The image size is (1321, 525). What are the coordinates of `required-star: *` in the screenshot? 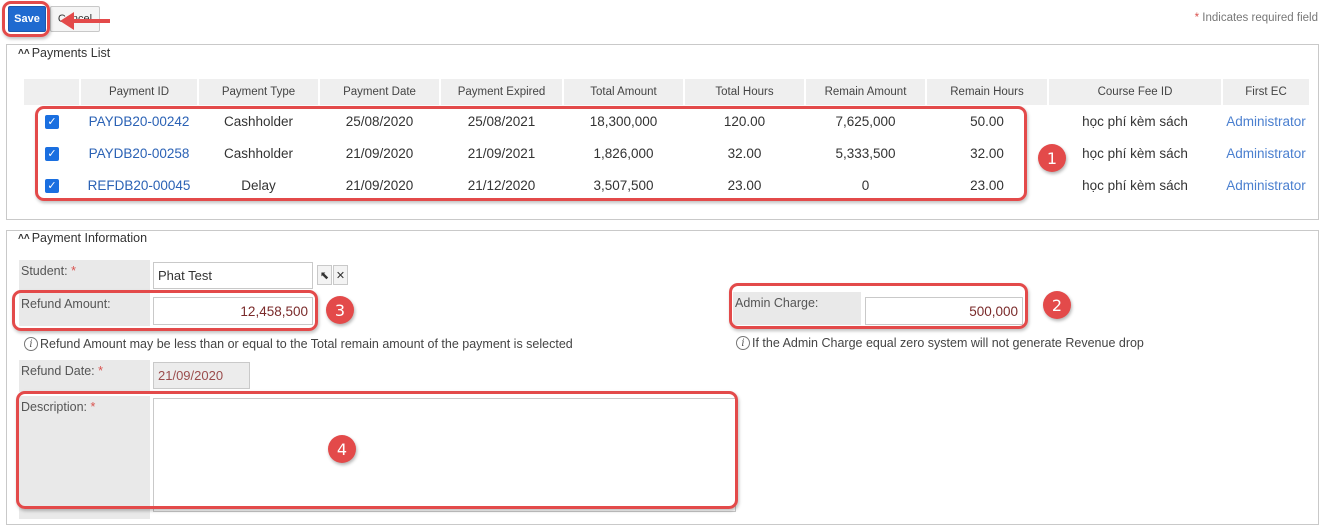 It's located at (1197, 18).